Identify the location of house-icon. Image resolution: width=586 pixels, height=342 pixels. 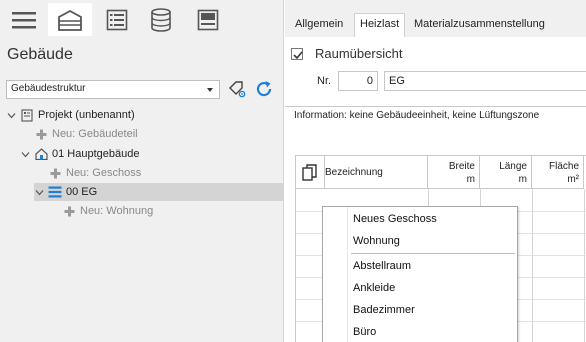
(41, 154).